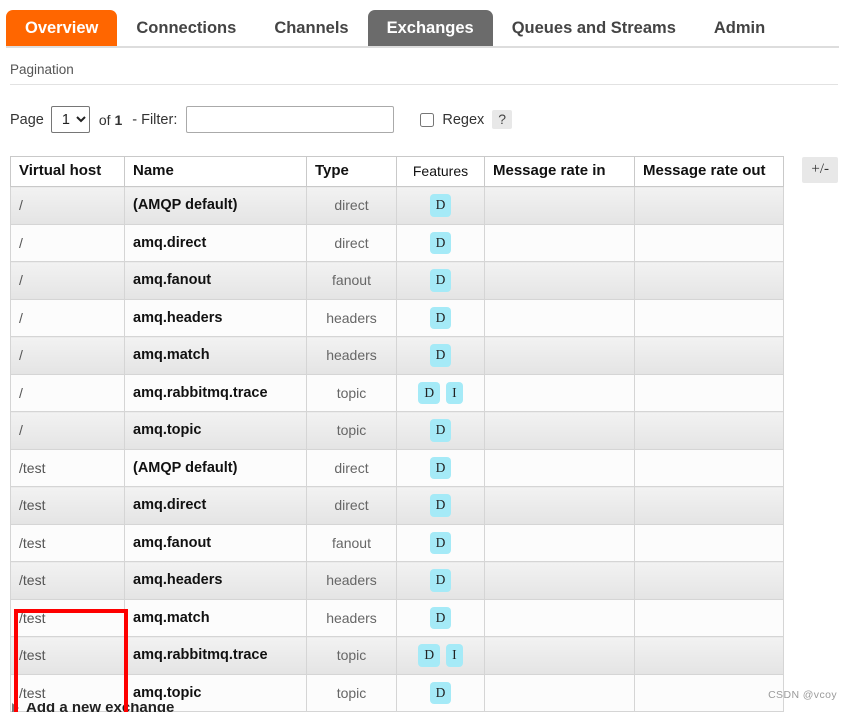 The width and height of the screenshot is (845, 712). What do you see at coordinates (15, 707) in the screenshot?
I see `expand-triangle-icon` at bounding box center [15, 707].